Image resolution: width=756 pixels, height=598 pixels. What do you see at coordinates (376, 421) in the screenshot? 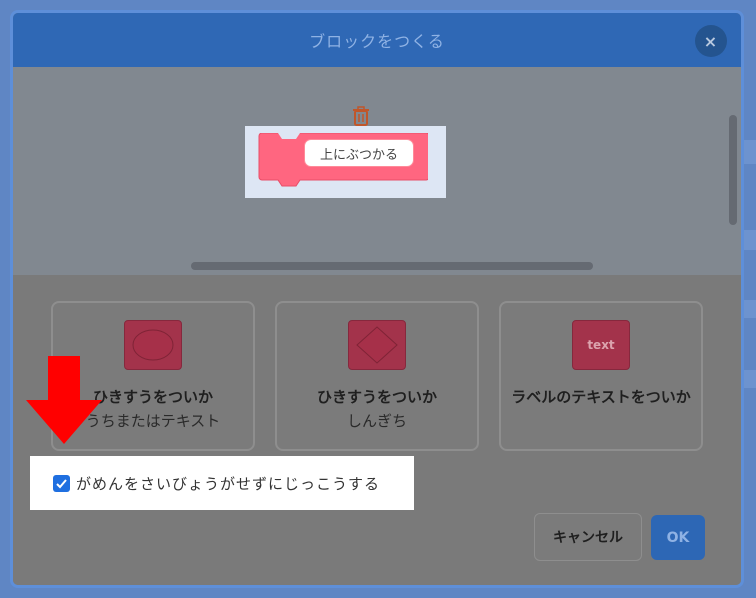
I see `option-subtitle: しんぎち` at bounding box center [376, 421].